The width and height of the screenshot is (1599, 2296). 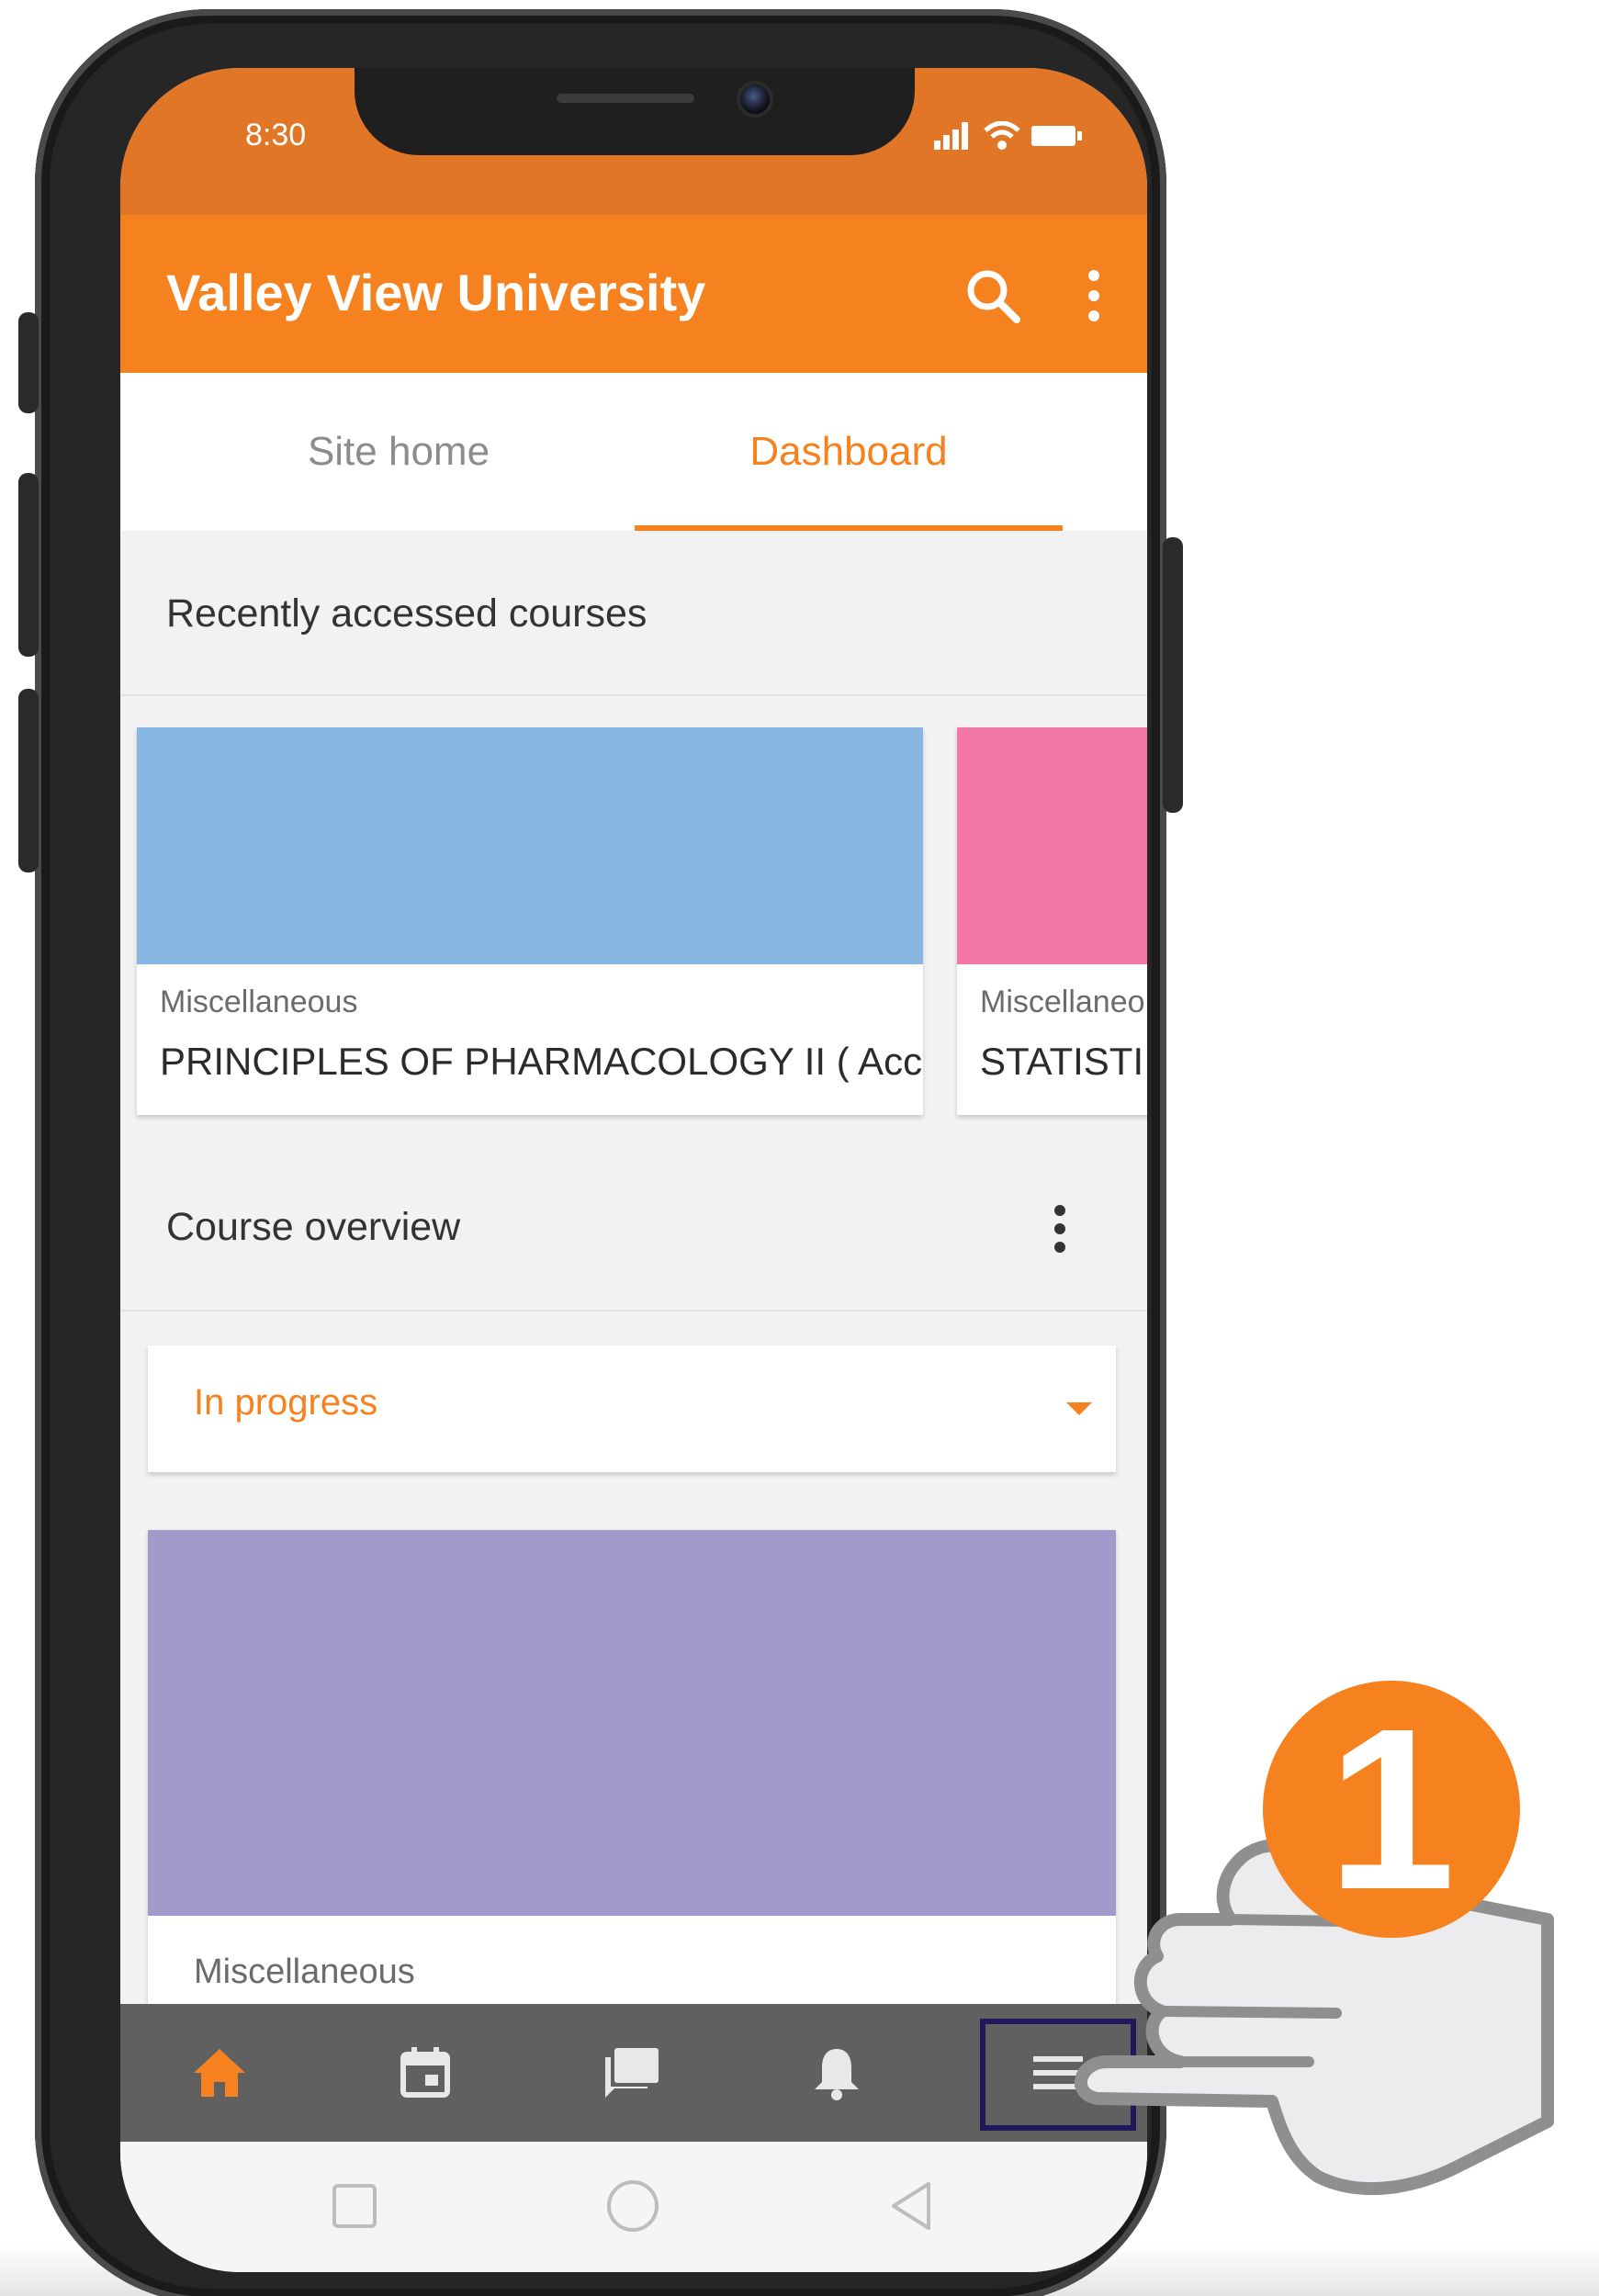 What do you see at coordinates (276, 135) in the screenshot?
I see `status-time: 8:30` at bounding box center [276, 135].